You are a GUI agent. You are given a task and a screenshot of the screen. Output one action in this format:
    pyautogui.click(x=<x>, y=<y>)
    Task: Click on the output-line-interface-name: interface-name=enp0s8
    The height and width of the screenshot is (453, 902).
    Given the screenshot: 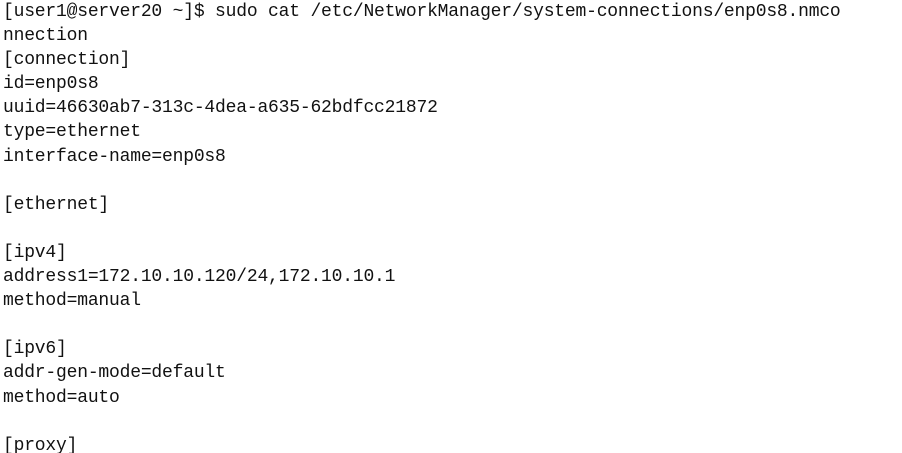 What is the action you would take?
    pyautogui.click(x=114, y=156)
    